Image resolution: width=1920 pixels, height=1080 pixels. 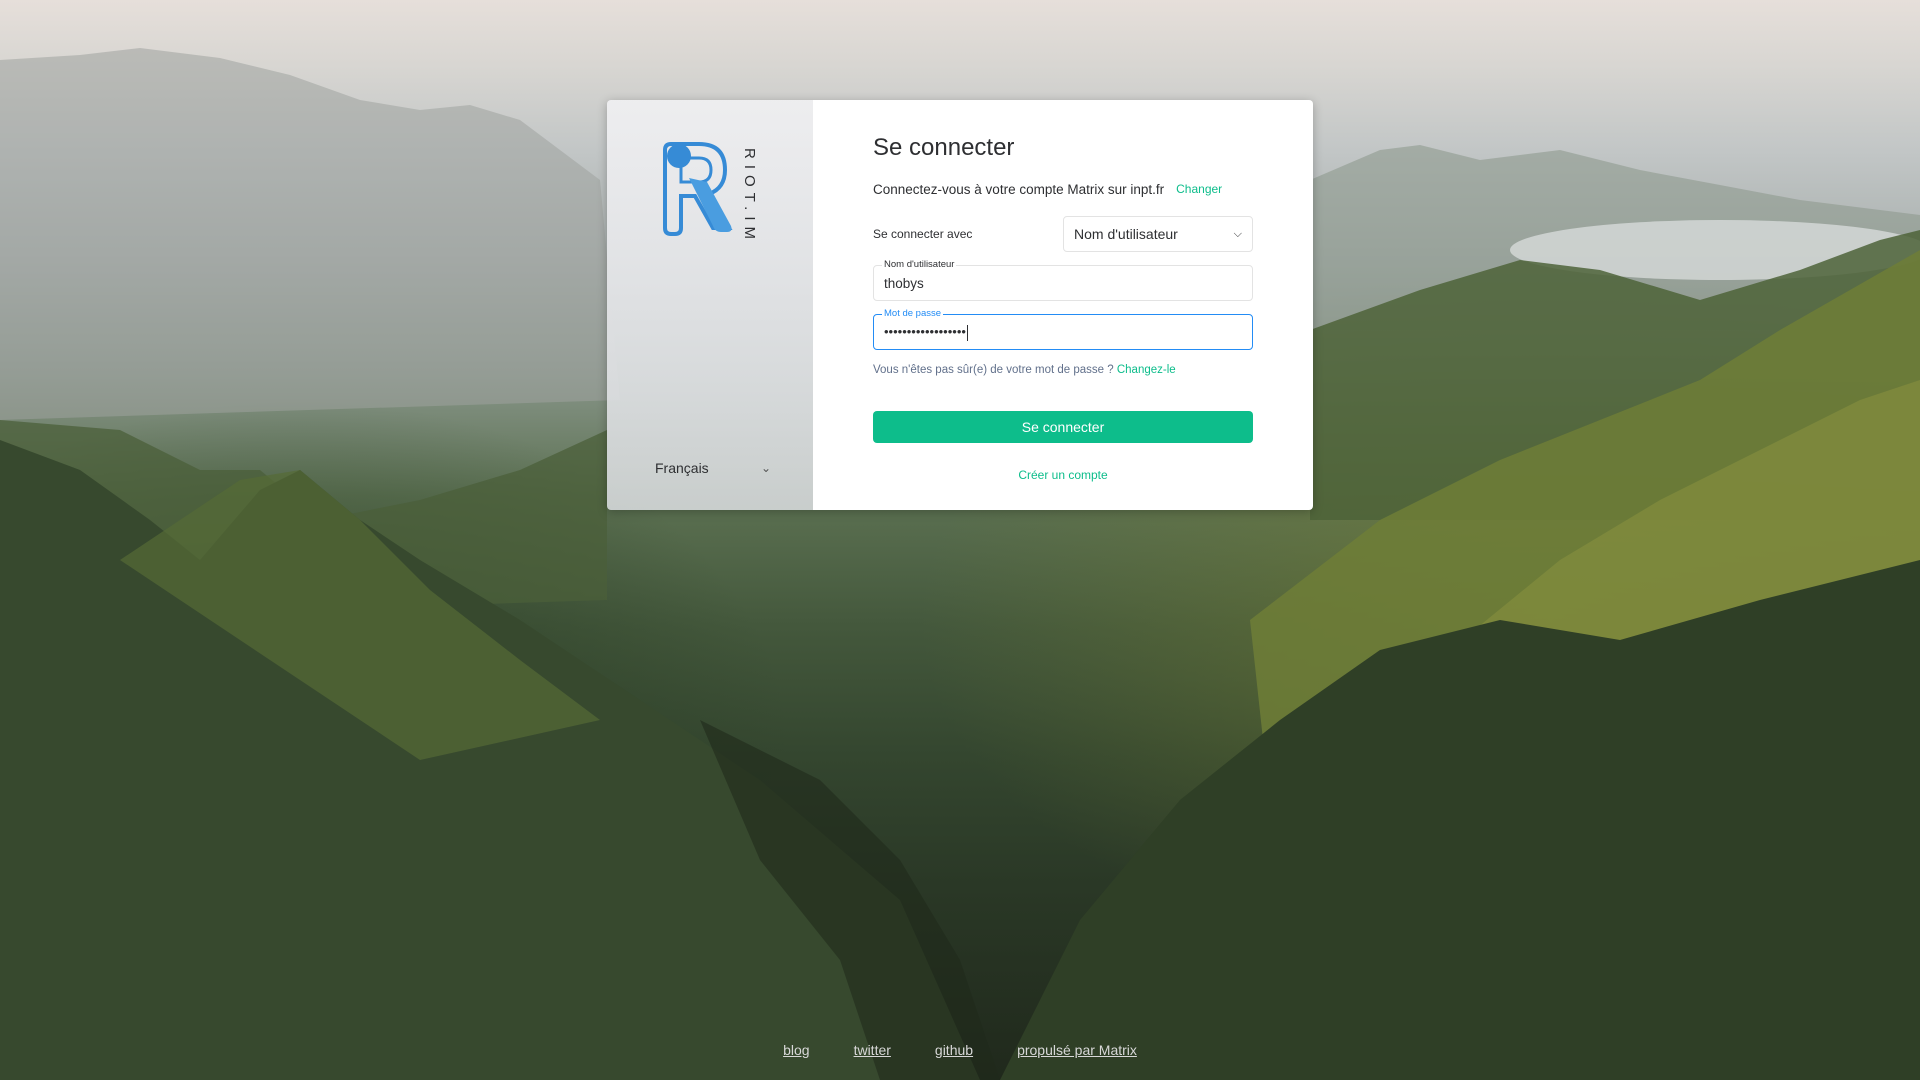 I want to click on footer-link-twitter: twitter, so click(x=872, y=1050).